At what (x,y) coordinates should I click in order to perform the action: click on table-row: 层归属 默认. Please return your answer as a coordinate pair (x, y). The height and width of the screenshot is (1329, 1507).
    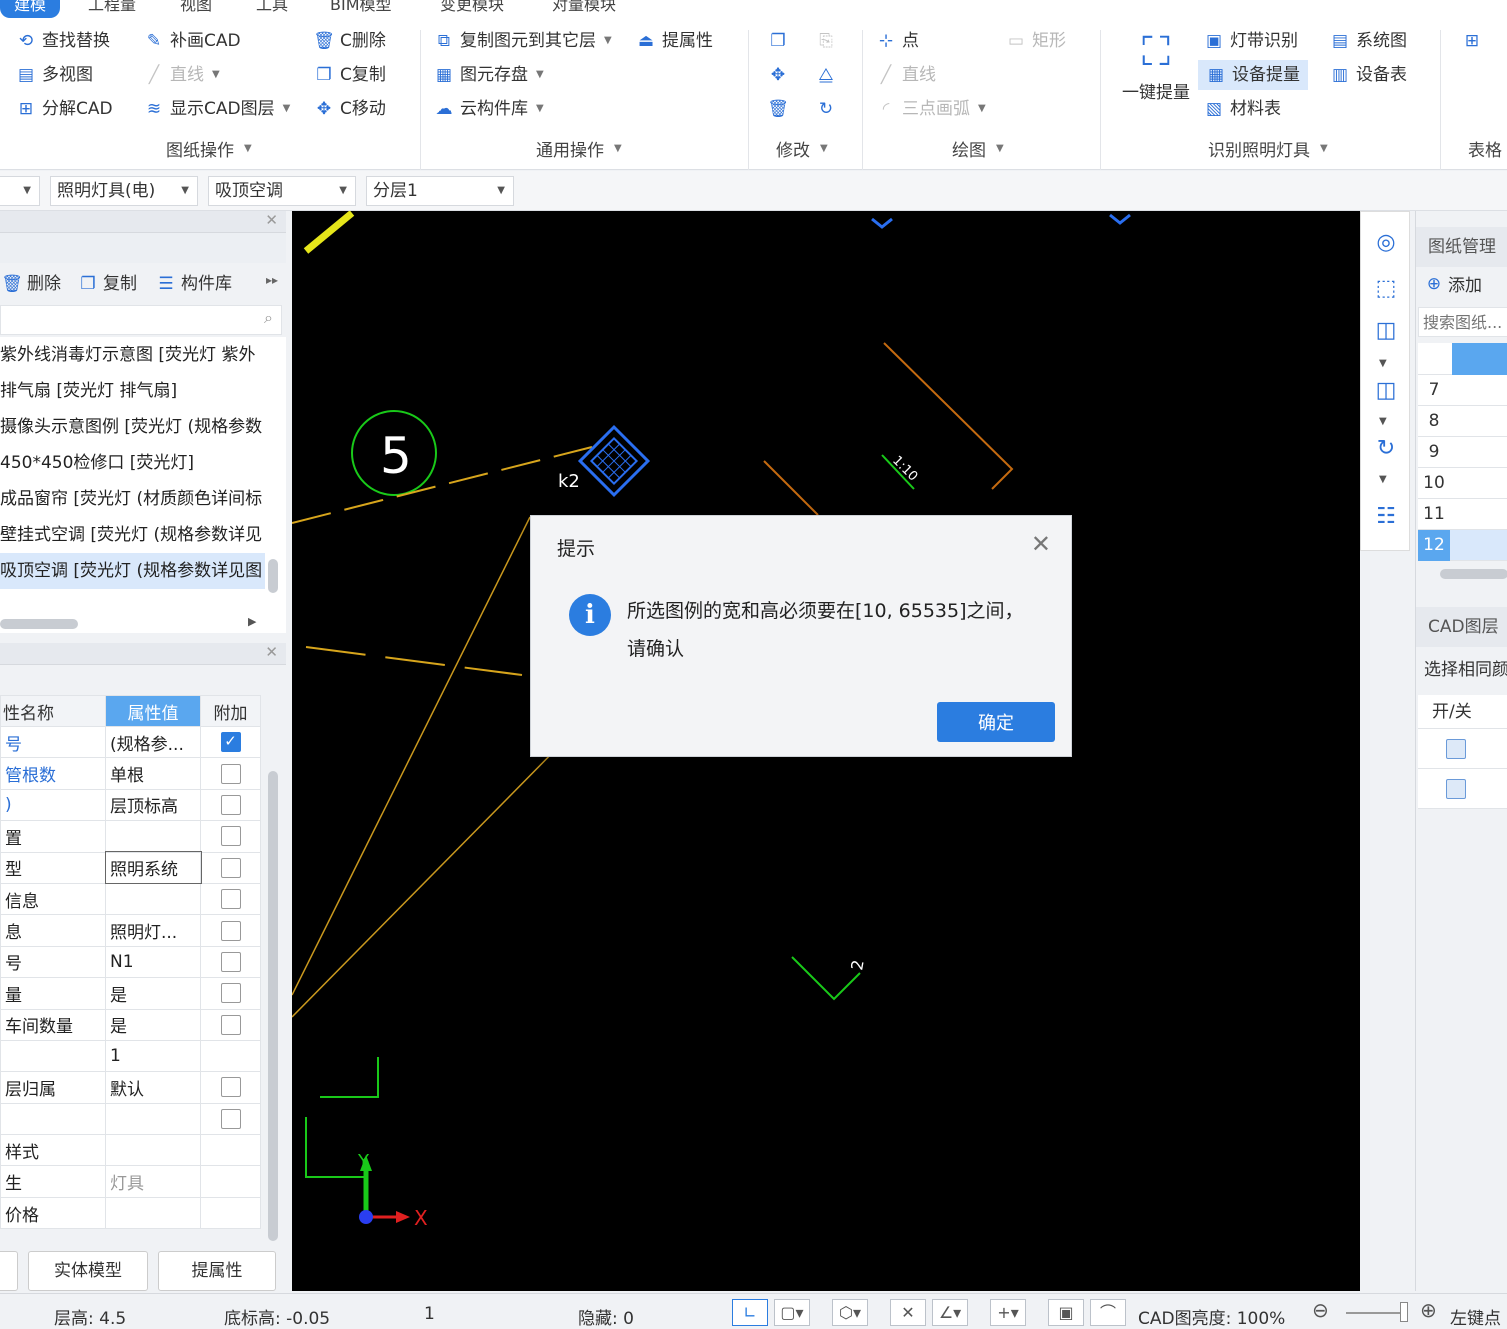
    Looking at the image, I should click on (130, 1087).